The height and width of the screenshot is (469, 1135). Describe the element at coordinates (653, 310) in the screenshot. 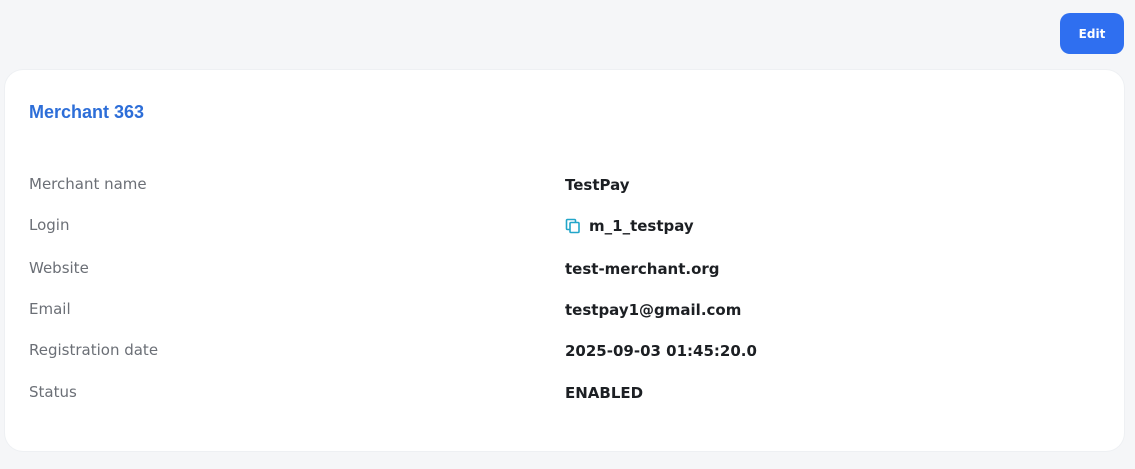

I see `email-value: testpay1@gmail.com` at that location.